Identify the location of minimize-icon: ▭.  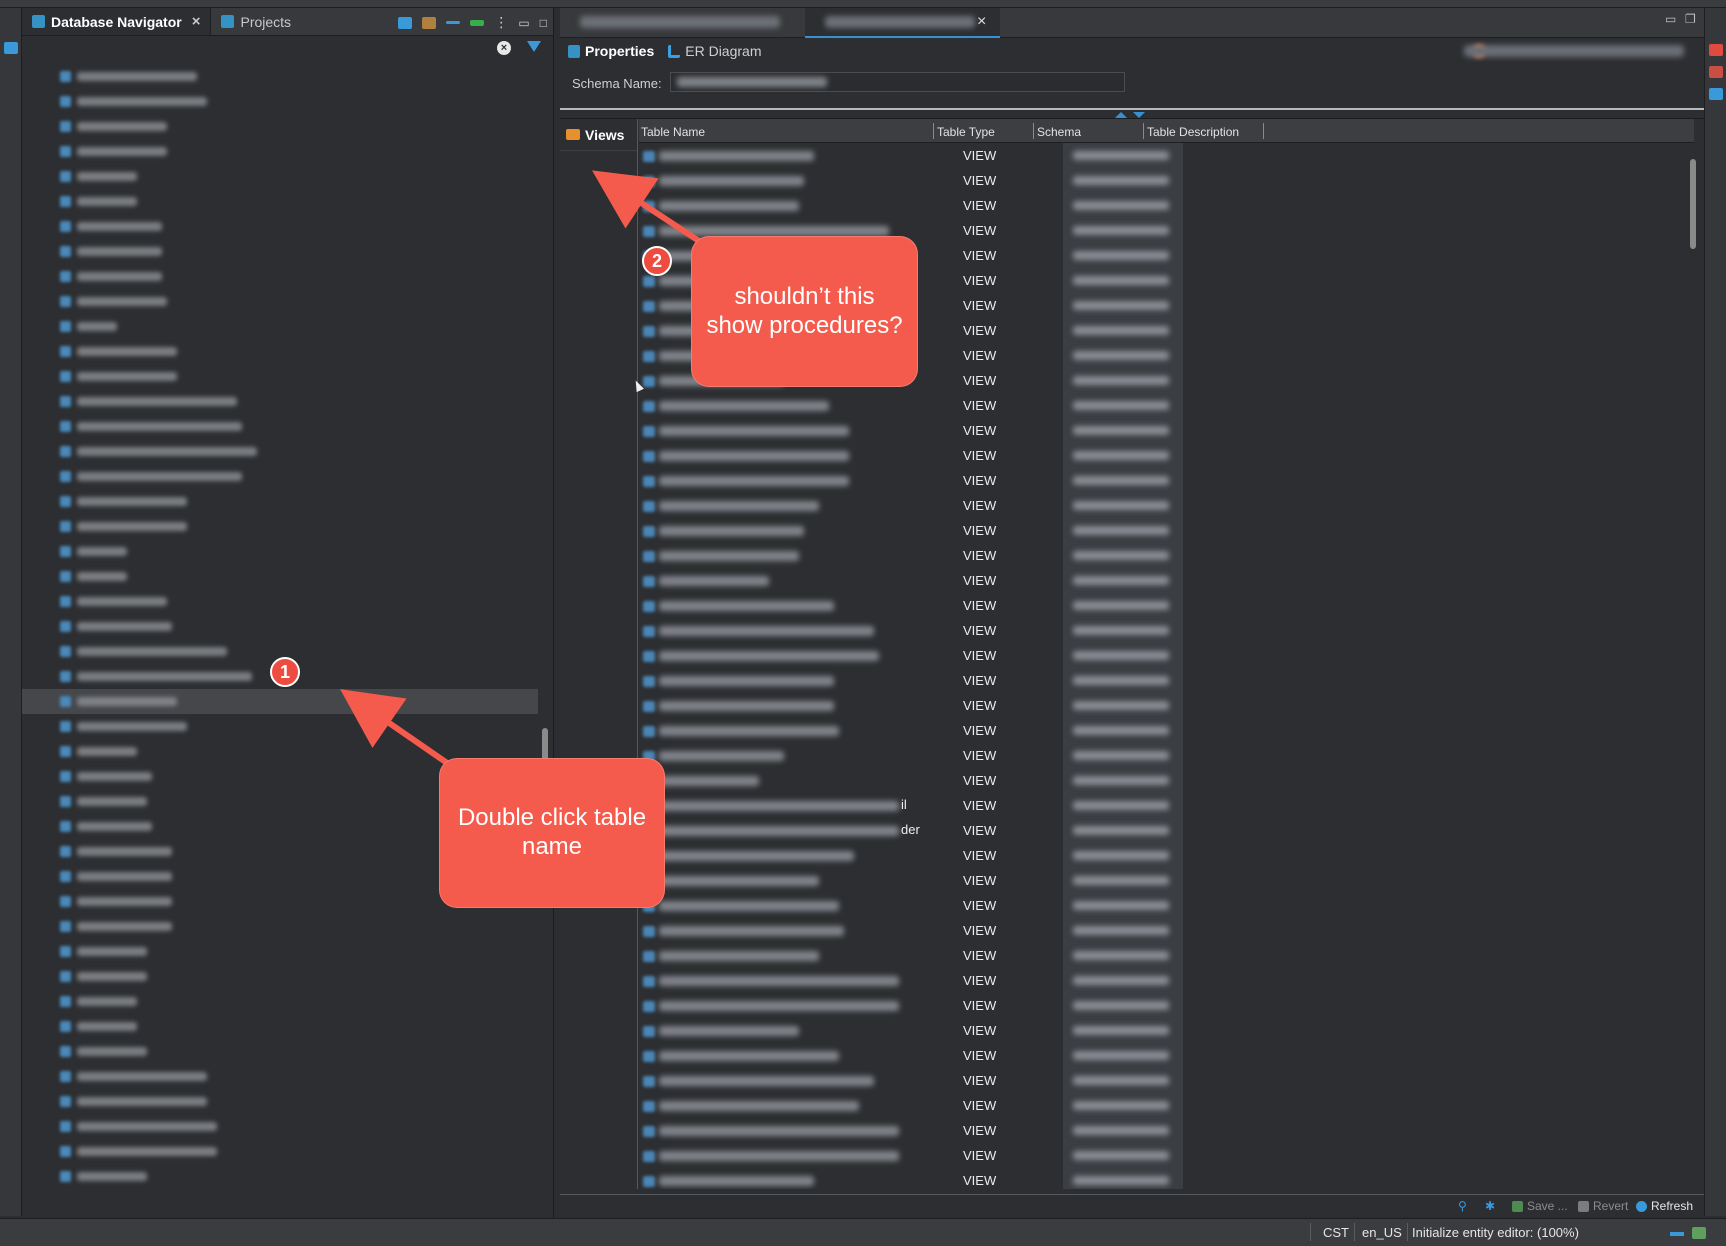
(523, 23).